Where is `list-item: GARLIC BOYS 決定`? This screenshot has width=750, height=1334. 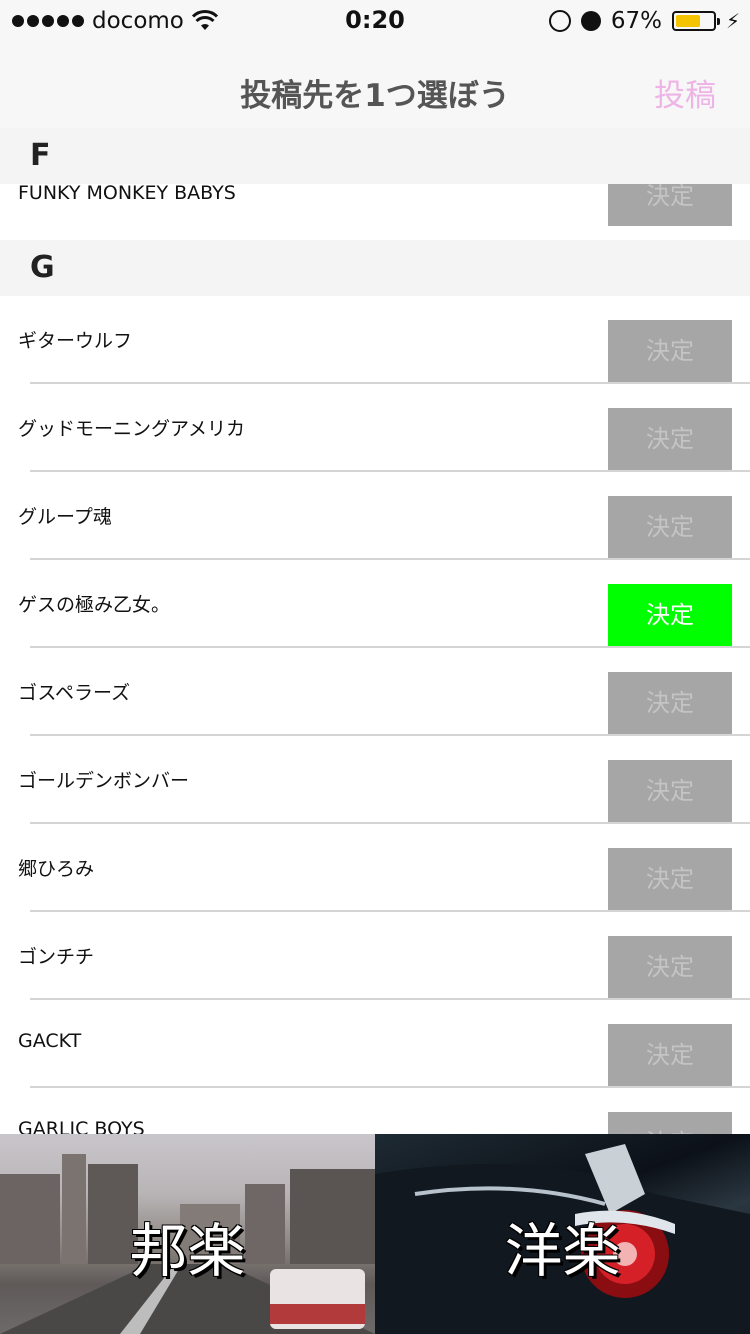
list-item: GARLIC BOYS 決定 is located at coordinates (375, 1111).